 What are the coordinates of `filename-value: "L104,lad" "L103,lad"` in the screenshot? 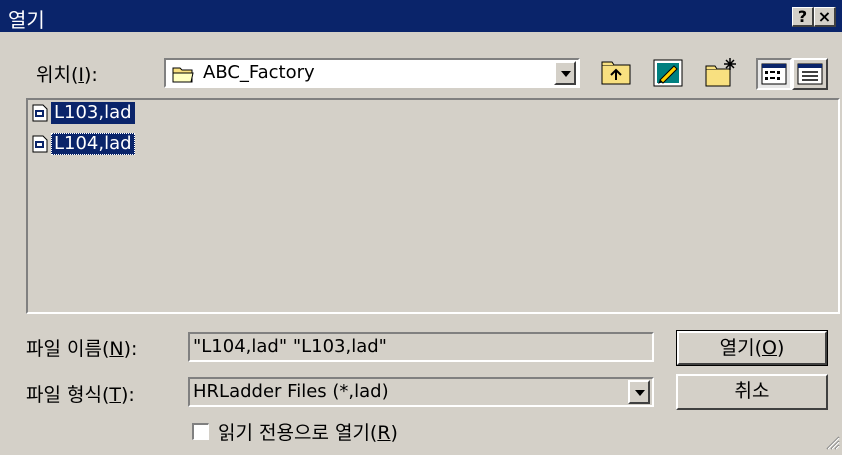 It's located at (290, 346).